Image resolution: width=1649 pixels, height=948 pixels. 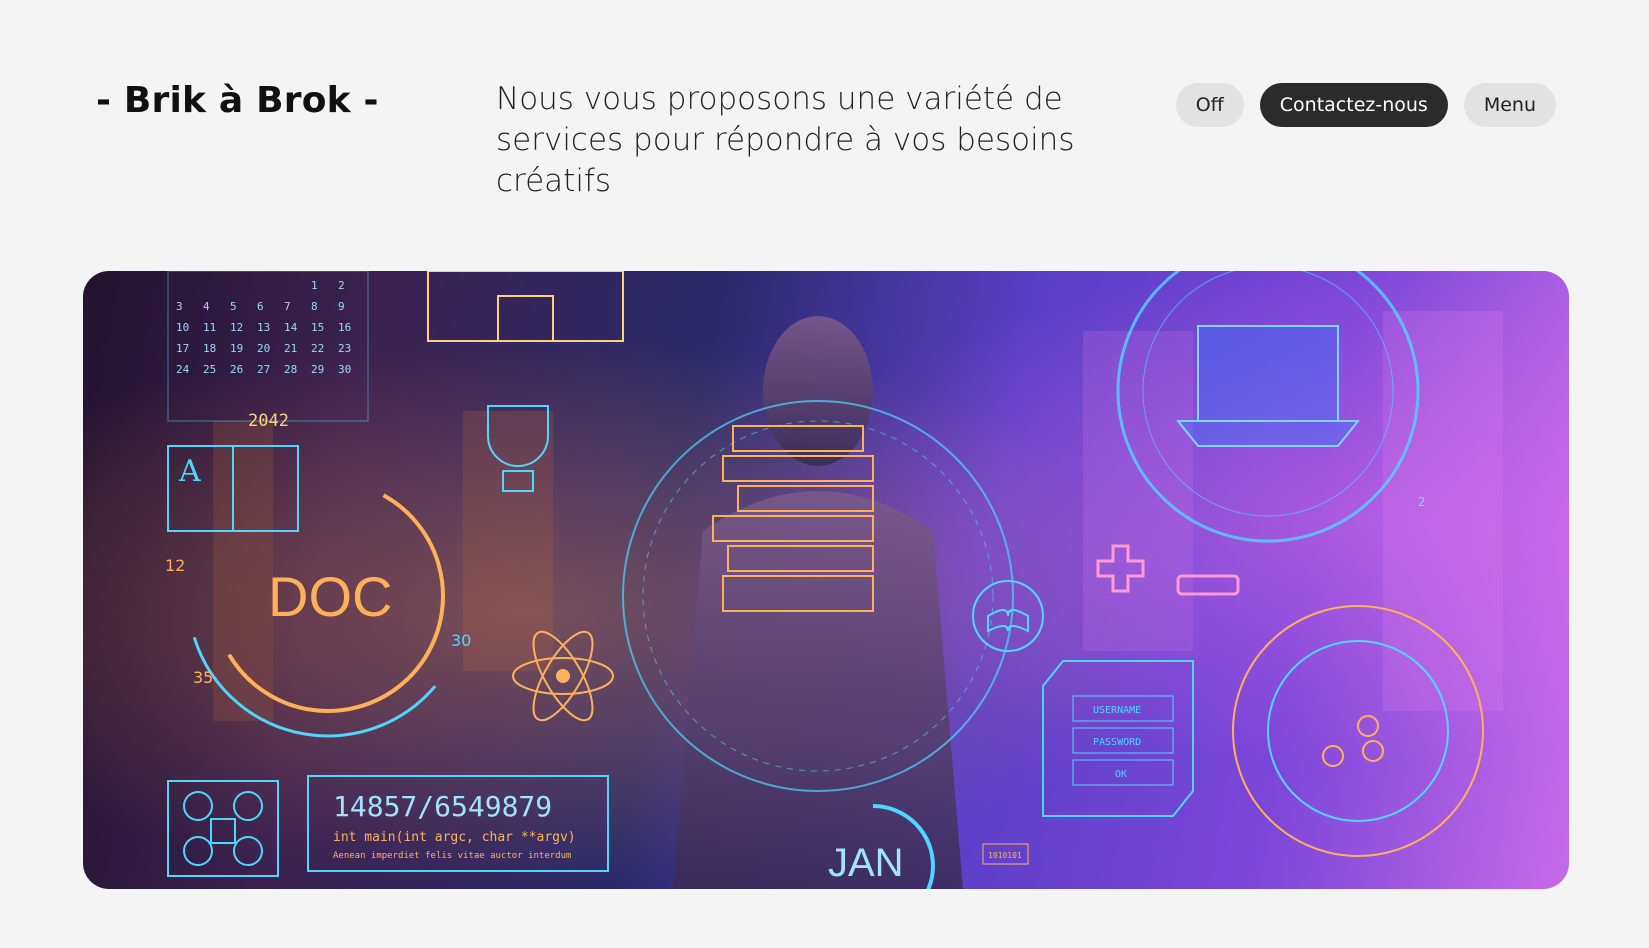 I want to click on calendar-day: 30, so click(x=344, y=369).